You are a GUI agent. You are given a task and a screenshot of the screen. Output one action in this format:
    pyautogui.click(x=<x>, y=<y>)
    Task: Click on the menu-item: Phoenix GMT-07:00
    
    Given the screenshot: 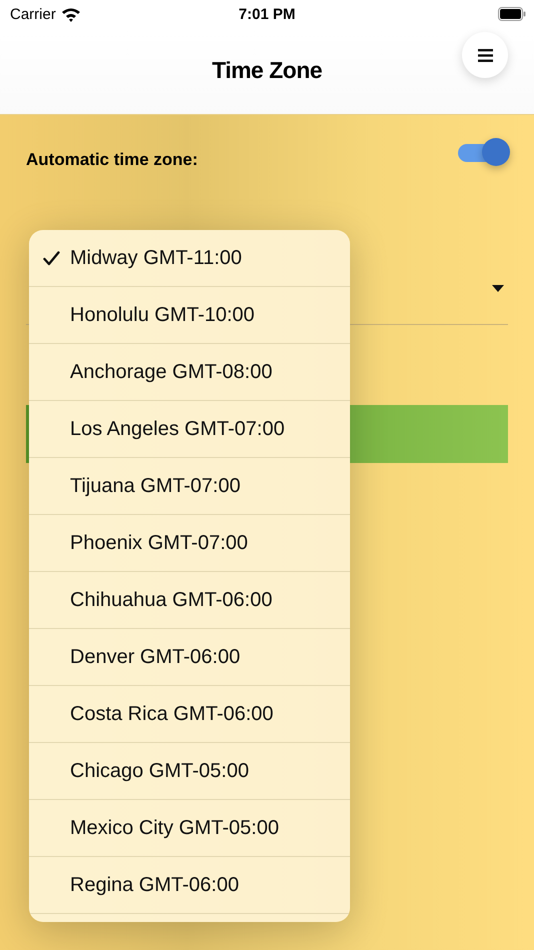 What is the action you would take?
    pyautogui.click(x=189, y=543)
    